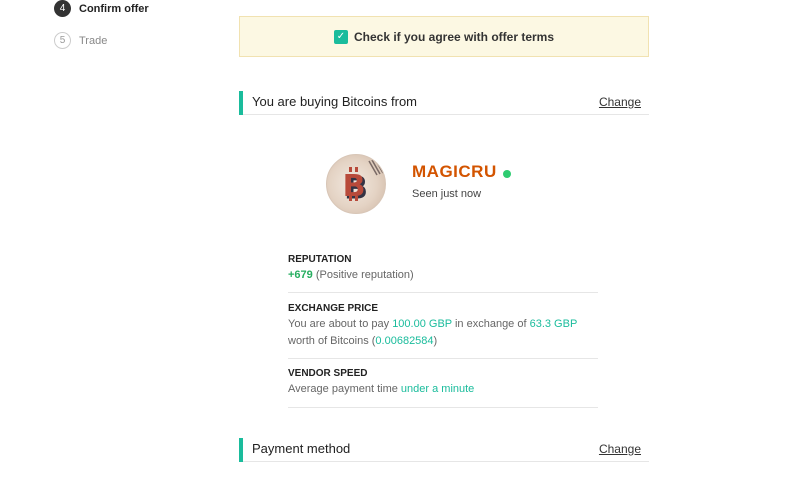 The height and width of the screenshot is (487, 808). What do you see at coordinates (333, 308) in the screenshot?
I see `exchange-label: EXCHANGE PRICE` at bounding box center [333, 308].